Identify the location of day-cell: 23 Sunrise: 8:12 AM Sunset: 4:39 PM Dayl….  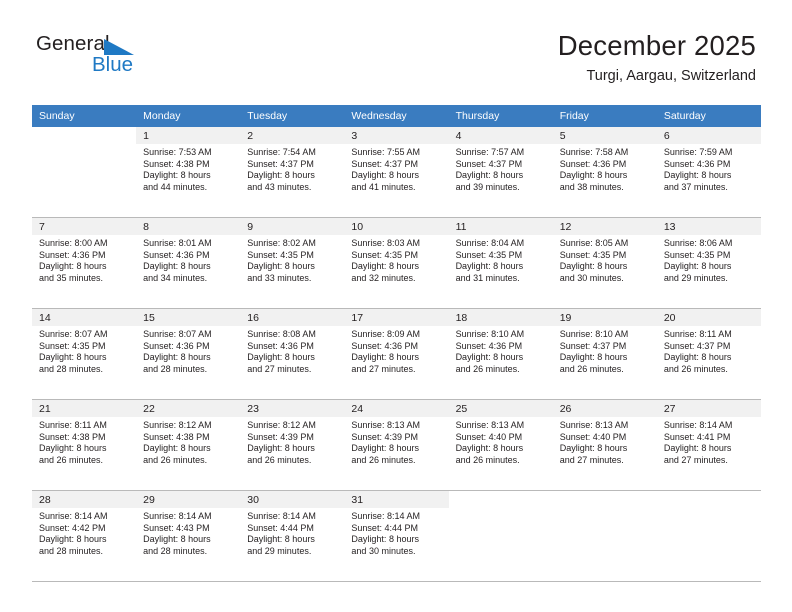
(292, 445).